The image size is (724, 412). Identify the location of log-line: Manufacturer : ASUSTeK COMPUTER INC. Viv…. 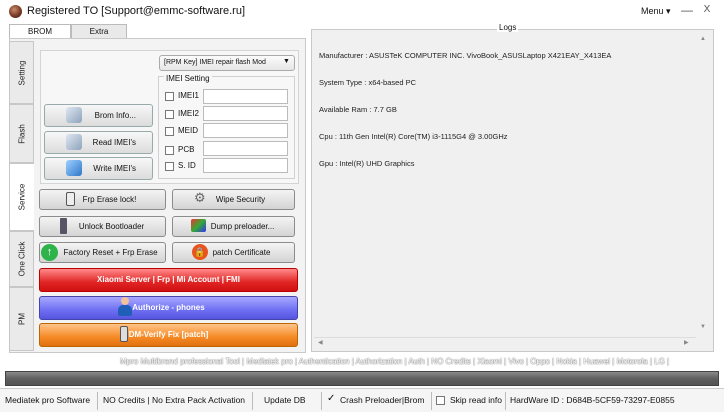
(465, 55).